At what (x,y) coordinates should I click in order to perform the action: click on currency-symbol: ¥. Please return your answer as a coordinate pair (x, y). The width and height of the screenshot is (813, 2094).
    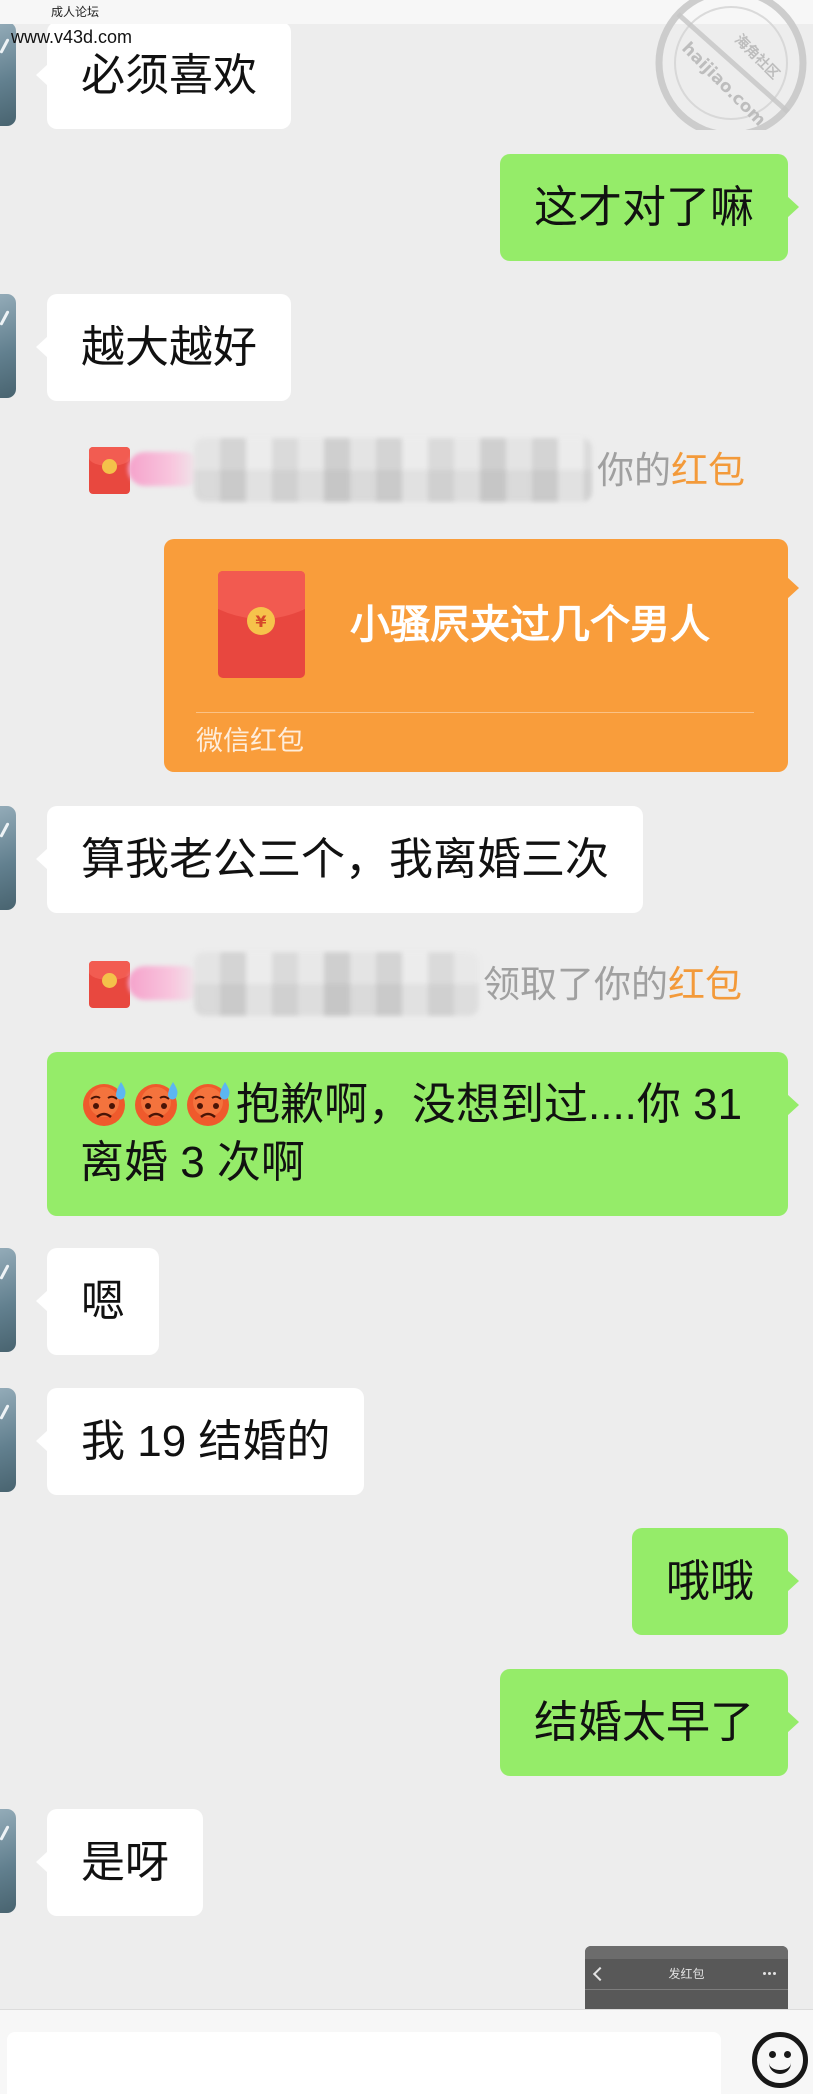
    Looking at the image, I should click on (260, 621).